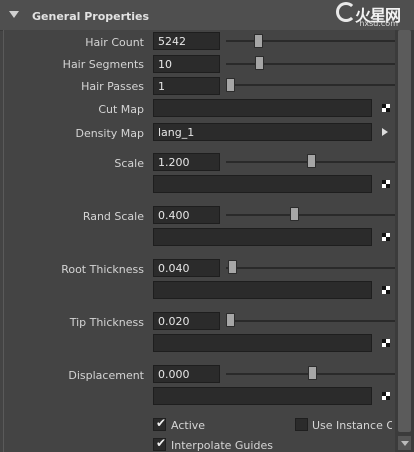 Image resolution: width=414 pixels, height=452 pixels. Describe the element at coordinates (230, 85) in the screenshot. I see `hair-passes-slider-handle` at that location.